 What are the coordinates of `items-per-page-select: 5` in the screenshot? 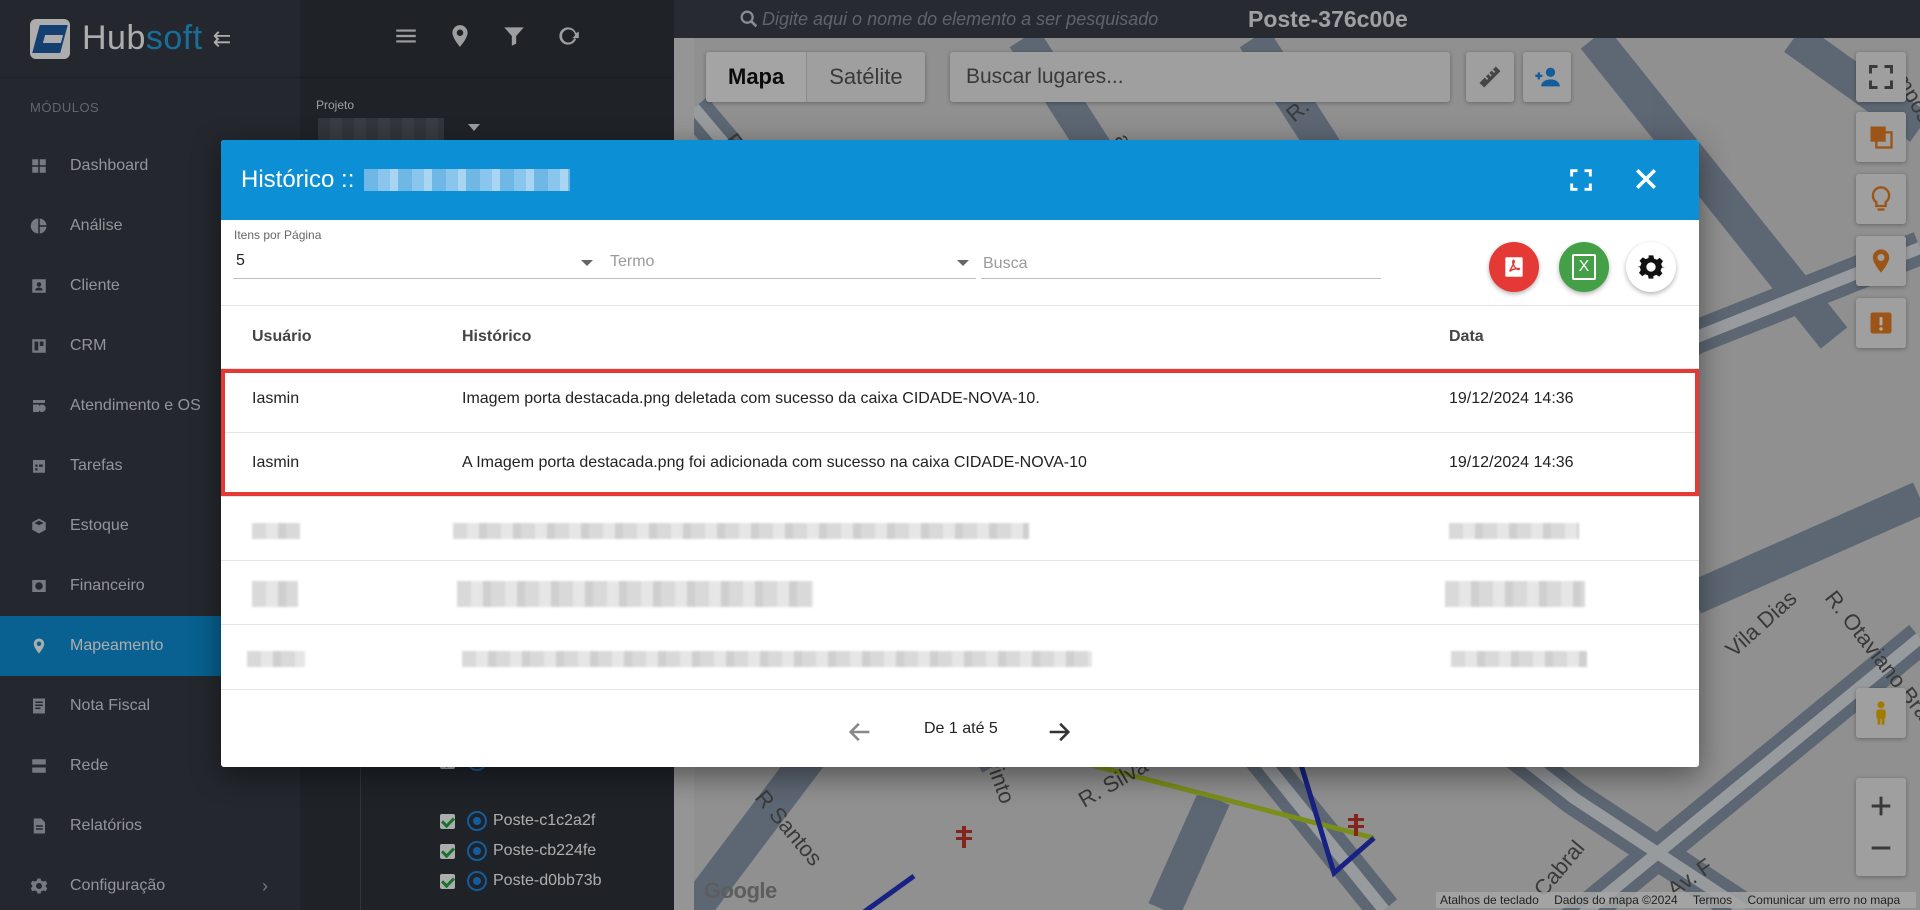 It's located at (240, 261).